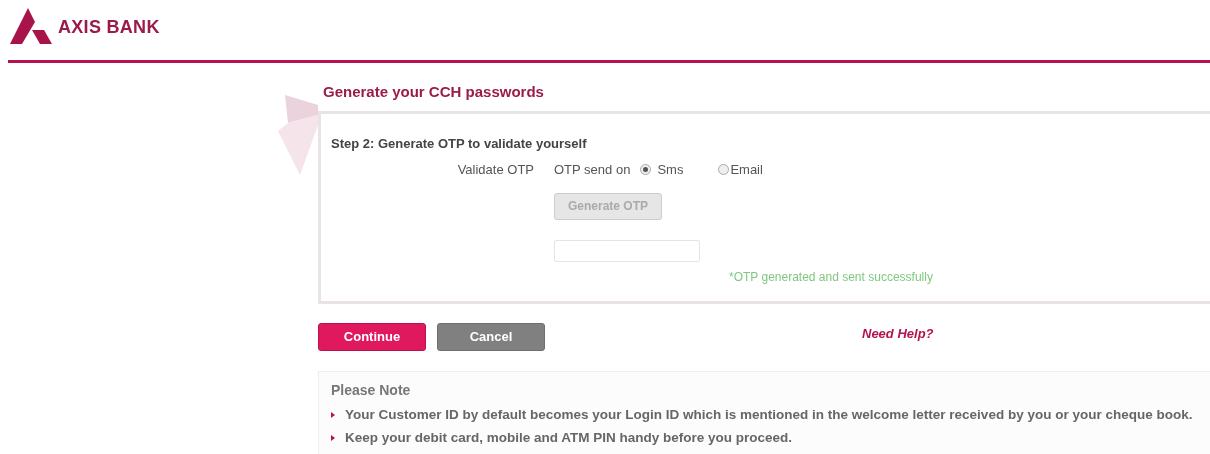 This screenshot has width=1210, height=454. I want to click on step-title: Step 2: Generate OTP to validate yourself, so click(459, 144).